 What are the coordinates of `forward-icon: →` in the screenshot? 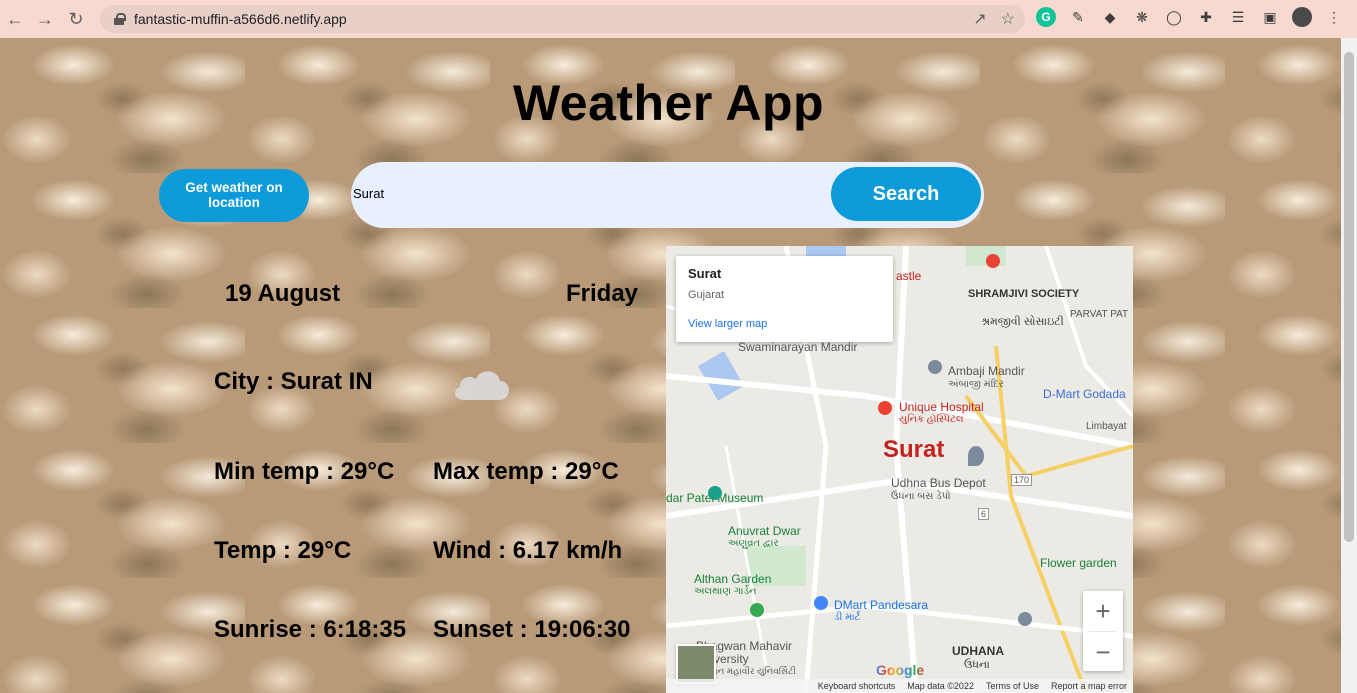 It's located at (45, 19).